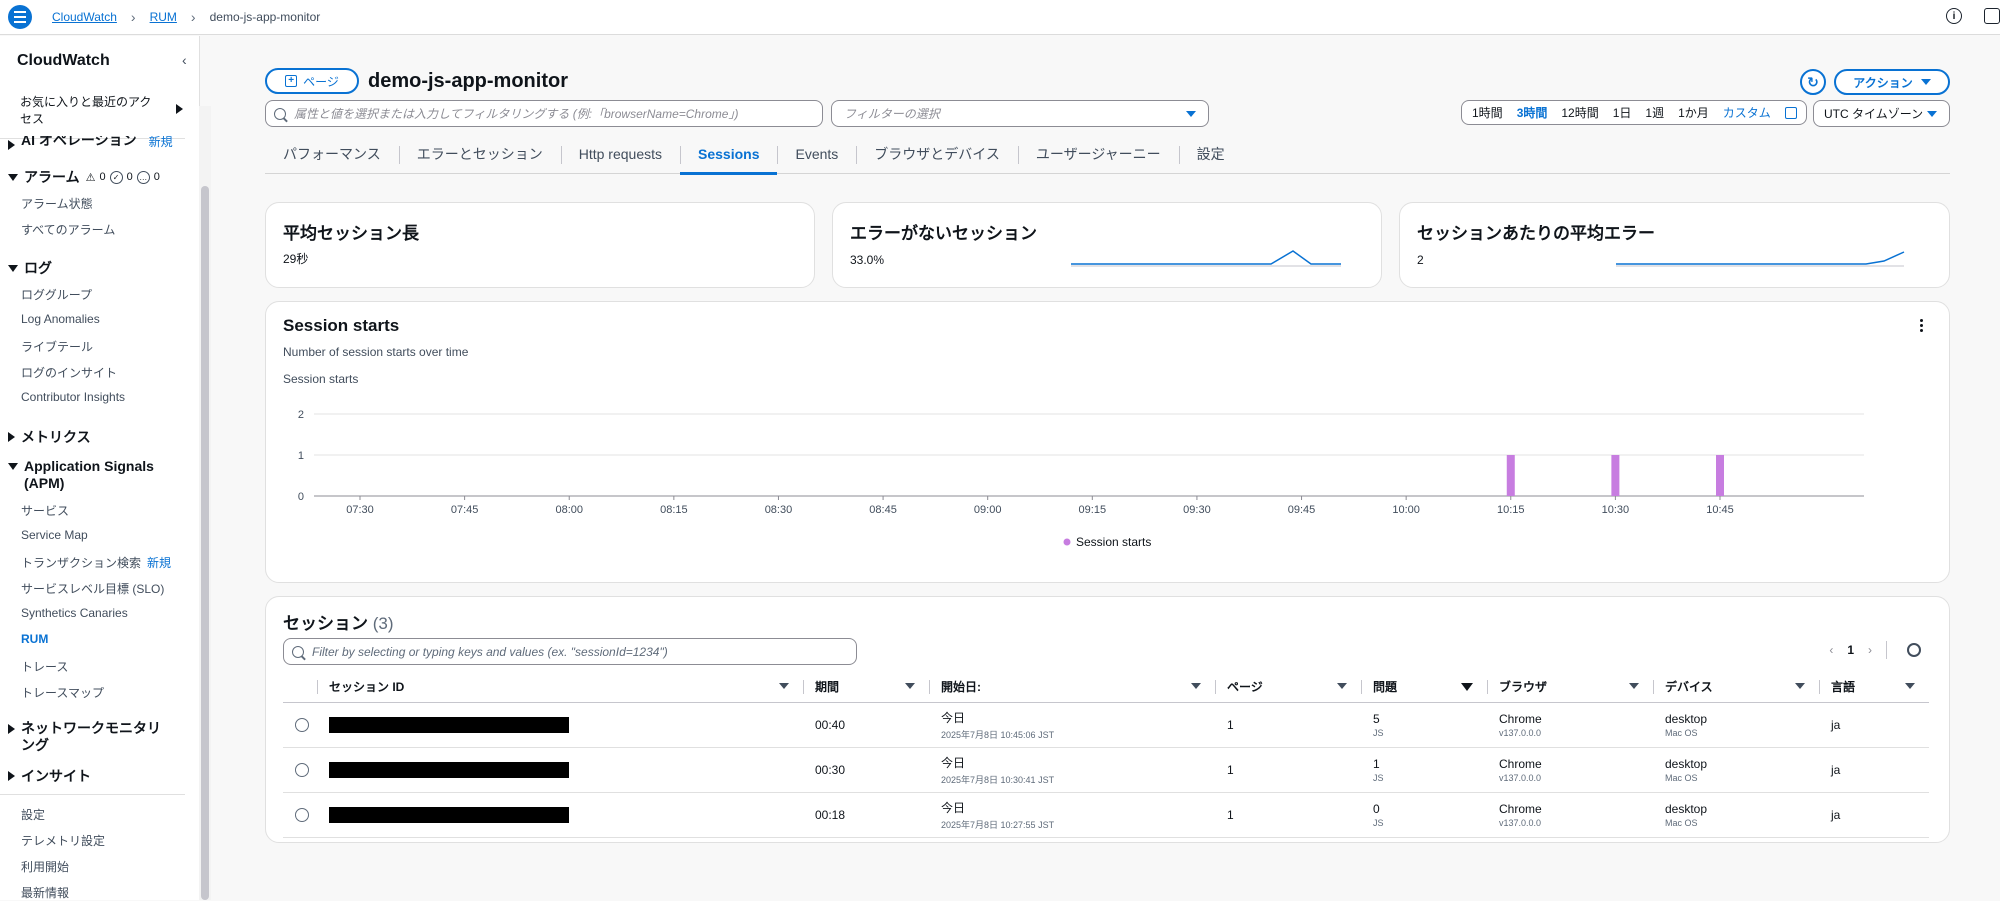 The height and width of the screenshot is (901, 2000). Describe the element at coordinates (63, 60) in the screenshot. I see `sidebar-title: CloudWatch` at that location.